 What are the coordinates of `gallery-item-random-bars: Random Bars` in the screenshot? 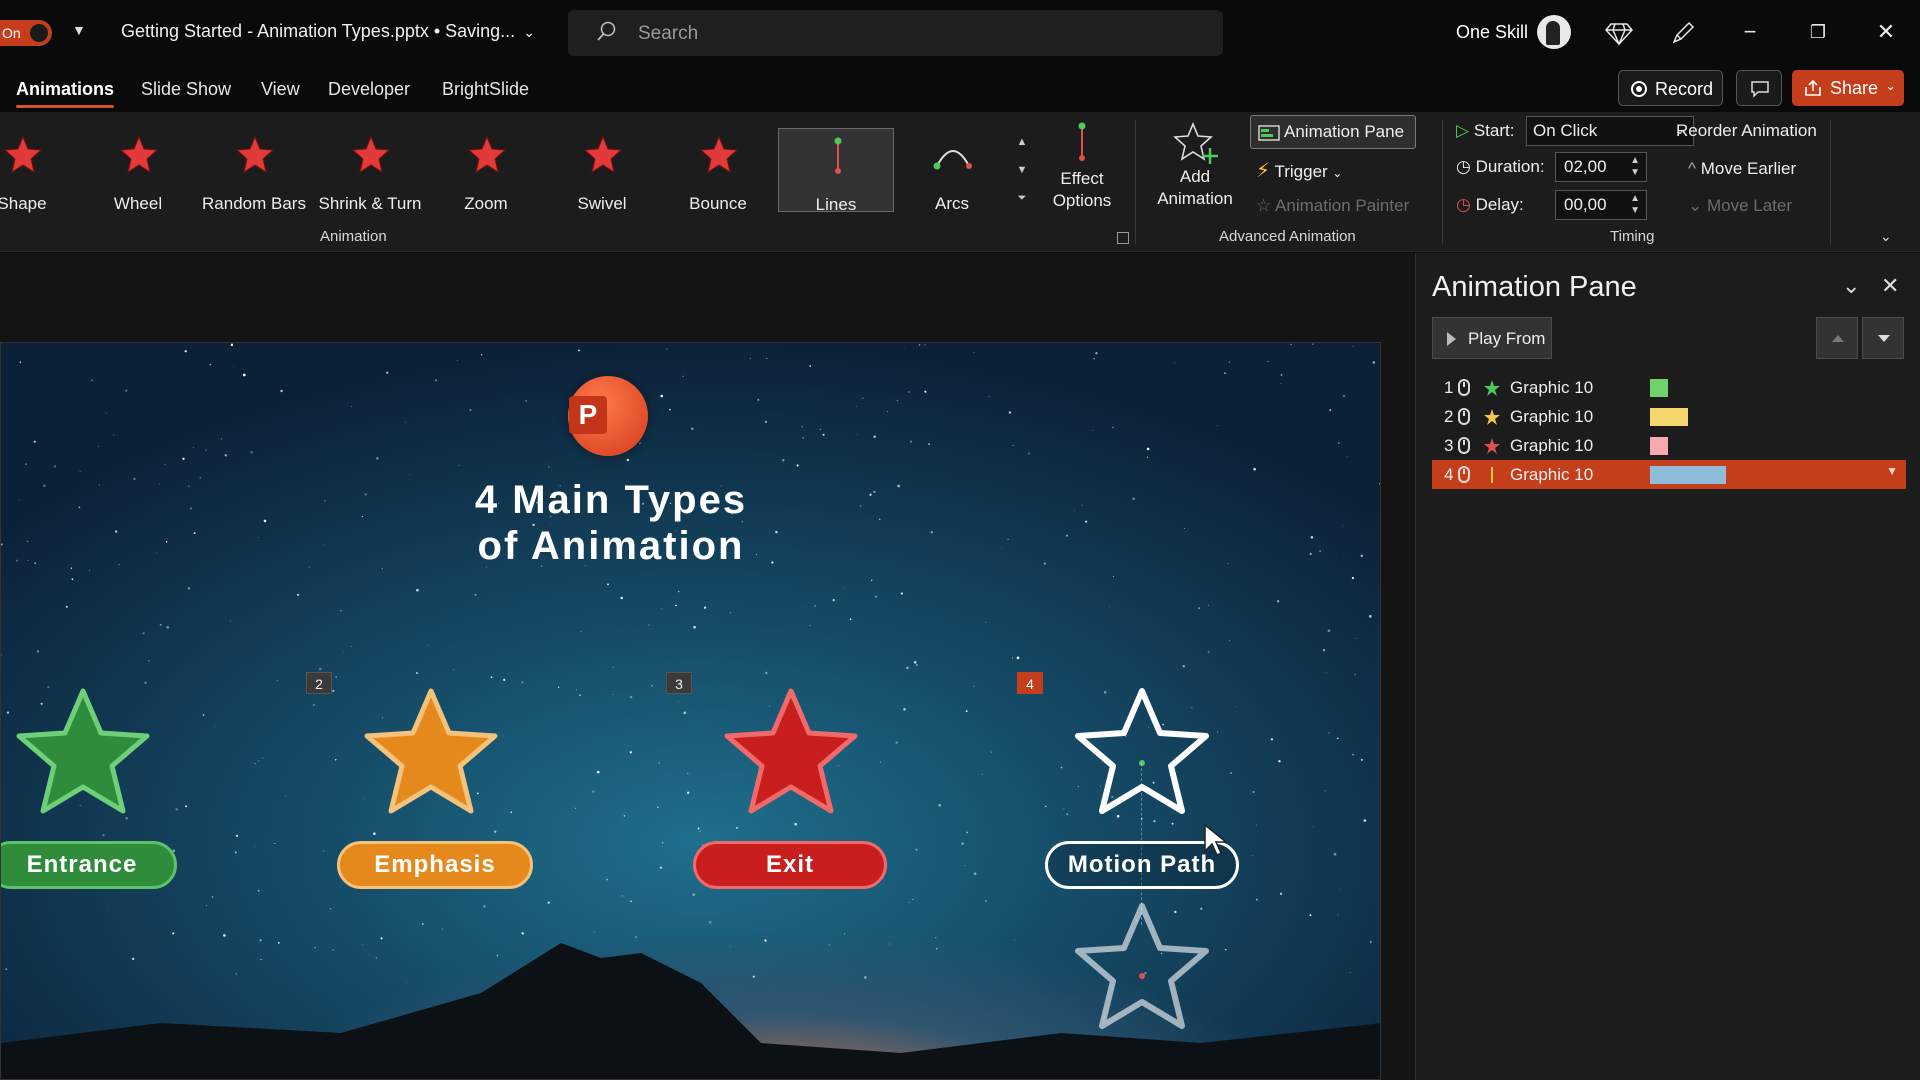 It's located at (254, 170).